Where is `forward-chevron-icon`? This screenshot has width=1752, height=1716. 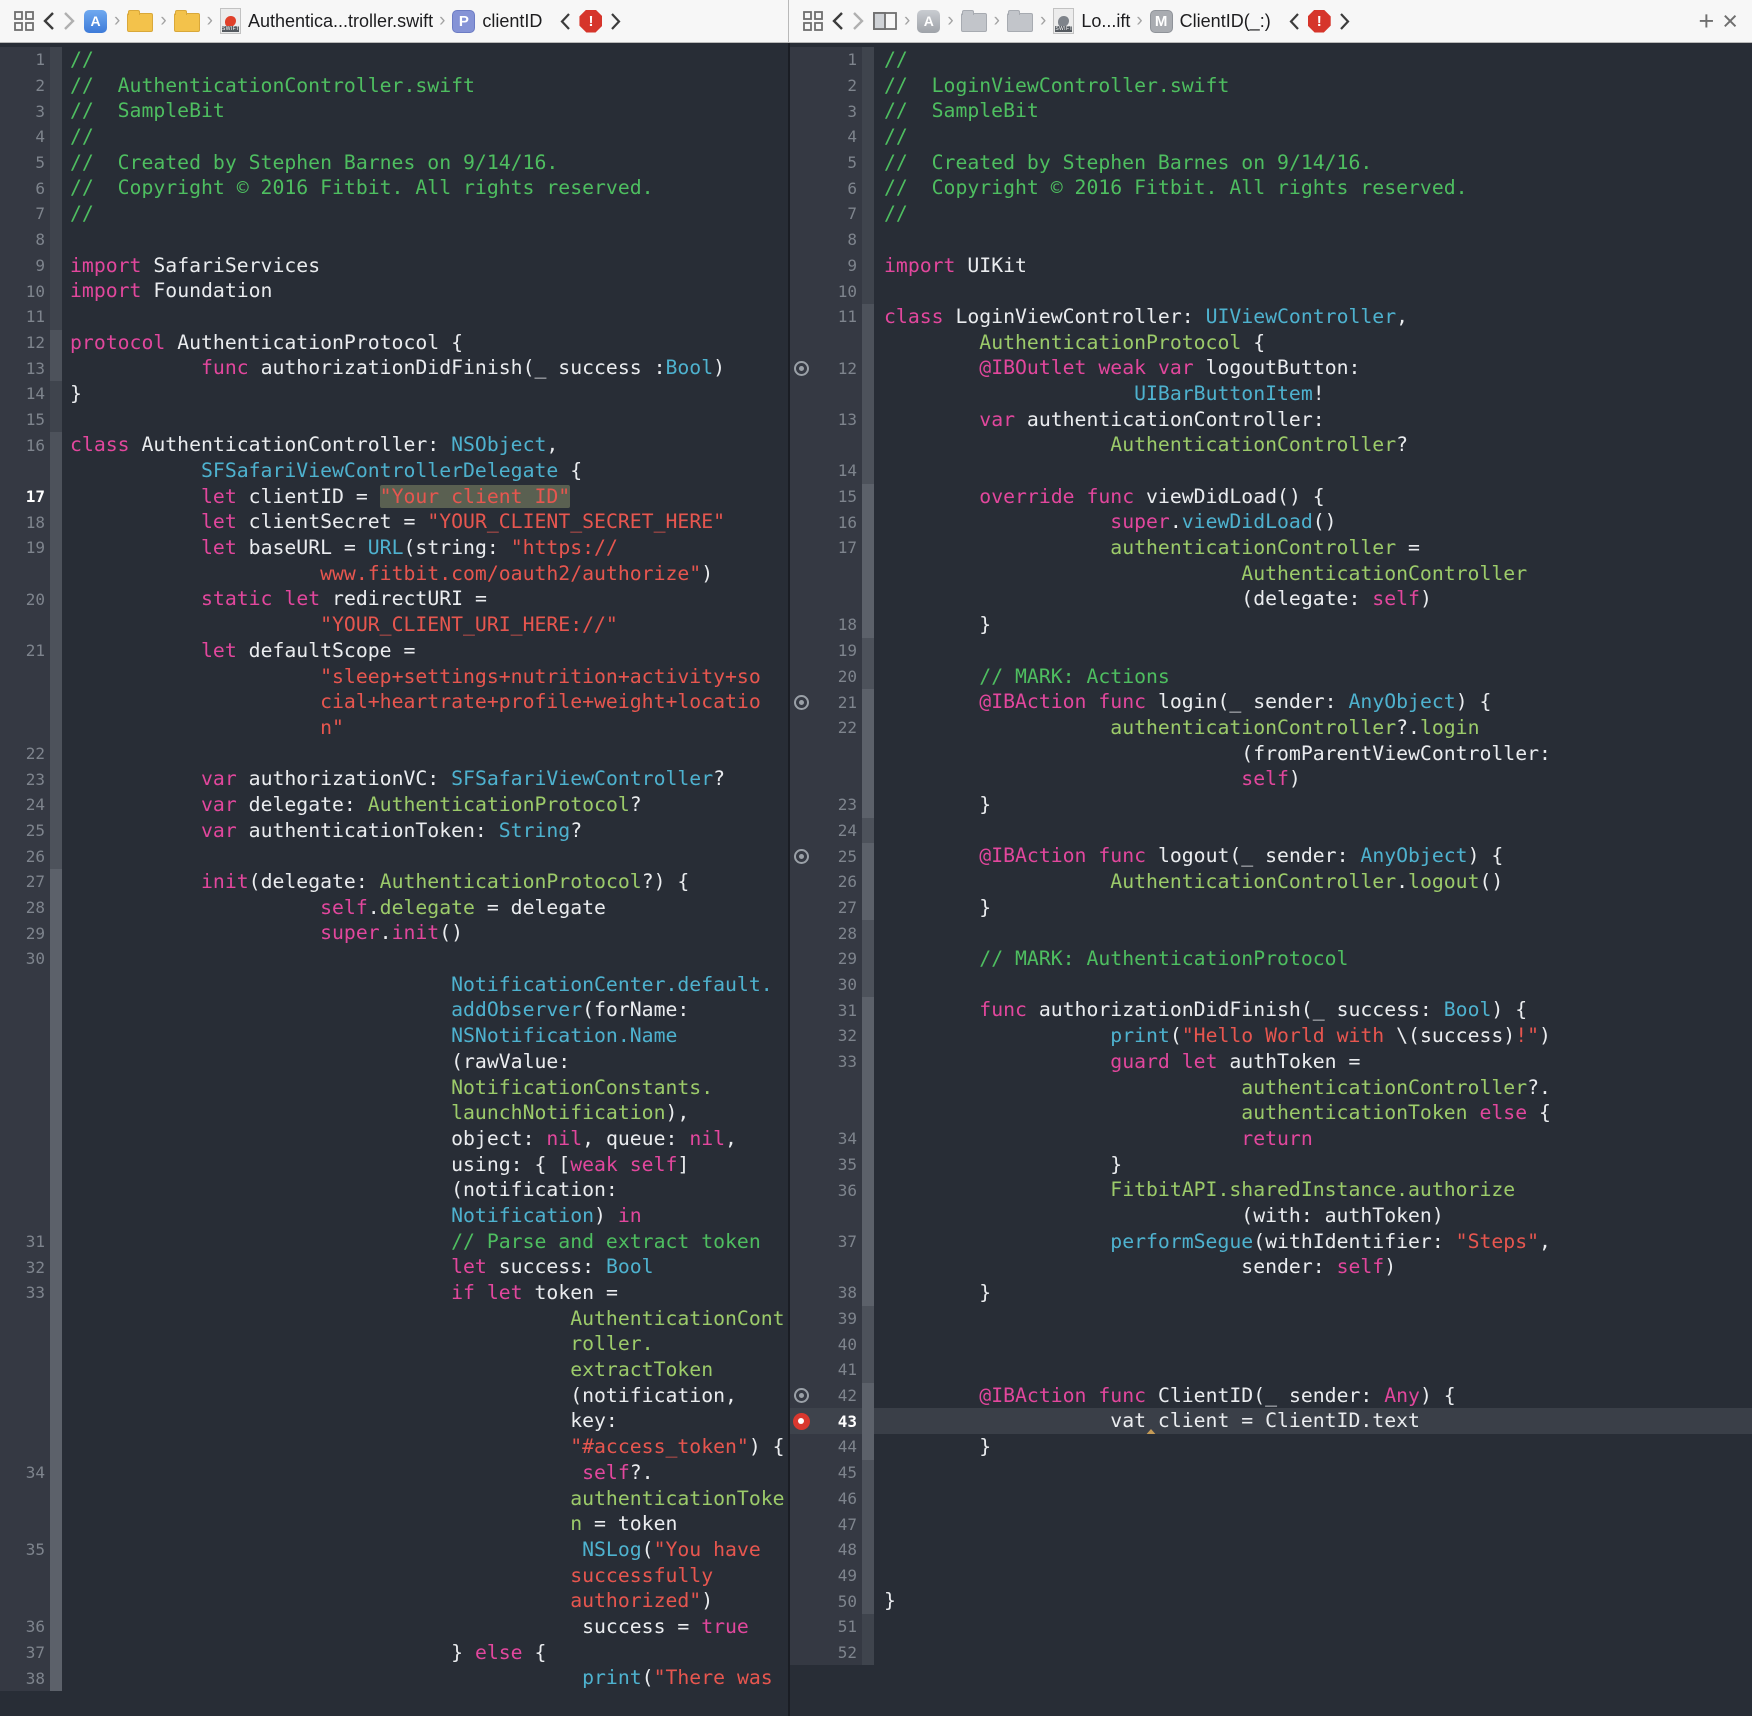 forward-chevron-icon is located at coordinates (69, 21).